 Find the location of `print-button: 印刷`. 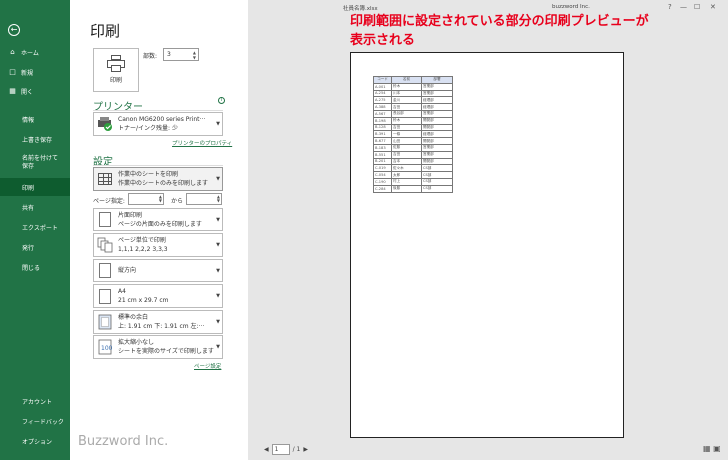

print-button: 印刷 is located at coordinates (116, 70).